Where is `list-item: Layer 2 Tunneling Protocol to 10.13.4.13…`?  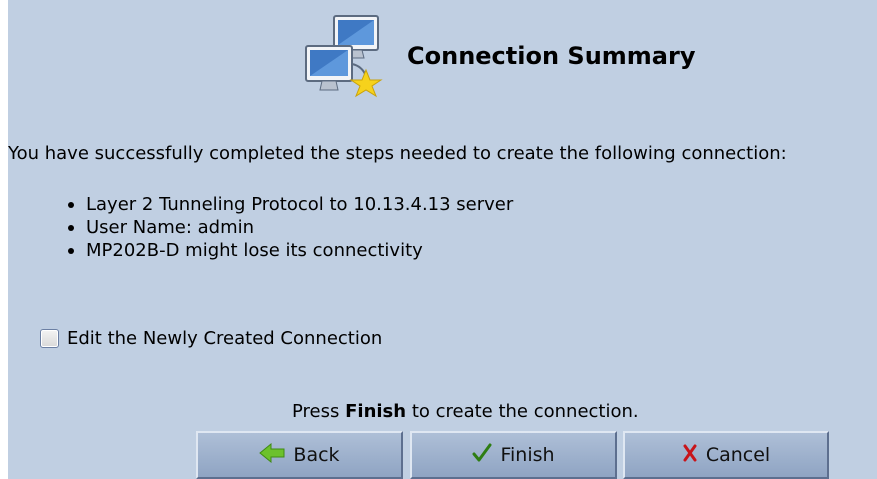 list-item: Layer 2 Tunneling Protocol to 10.13.4.13… is located at coordinates (288, 204).